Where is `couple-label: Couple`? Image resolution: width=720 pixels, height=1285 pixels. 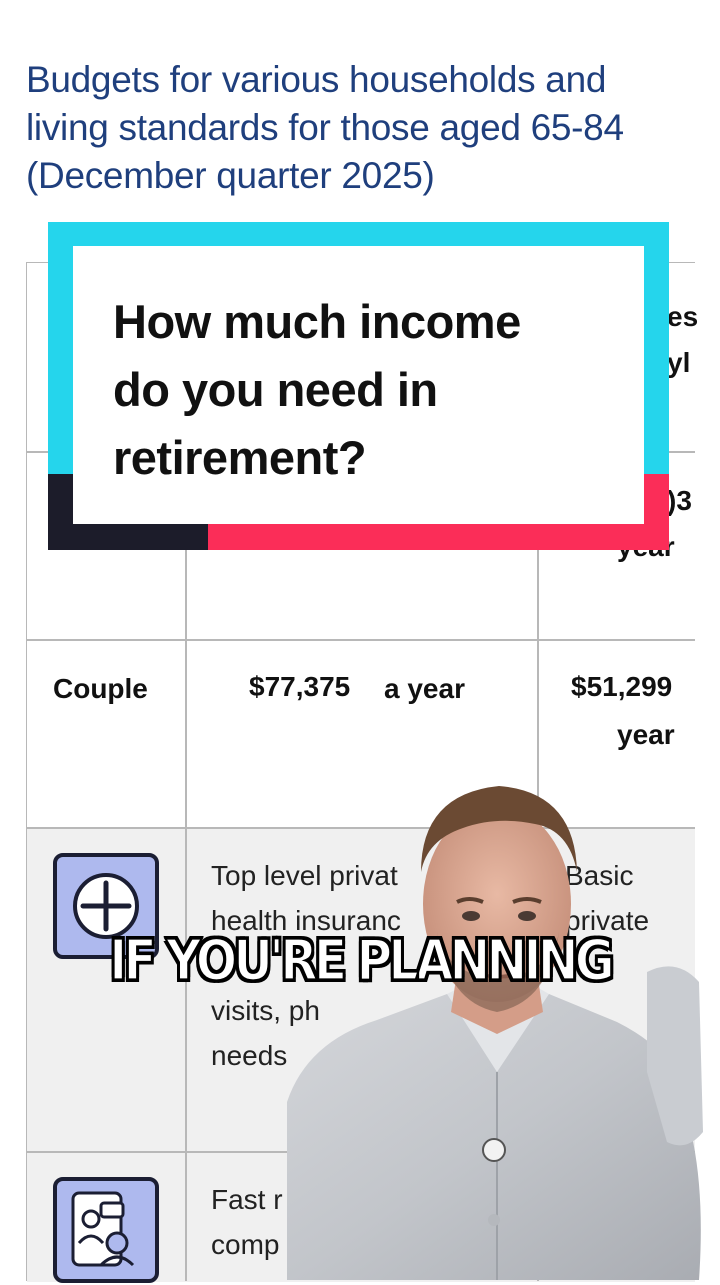 couple-label: Couple is located at coordinates (100, 688).